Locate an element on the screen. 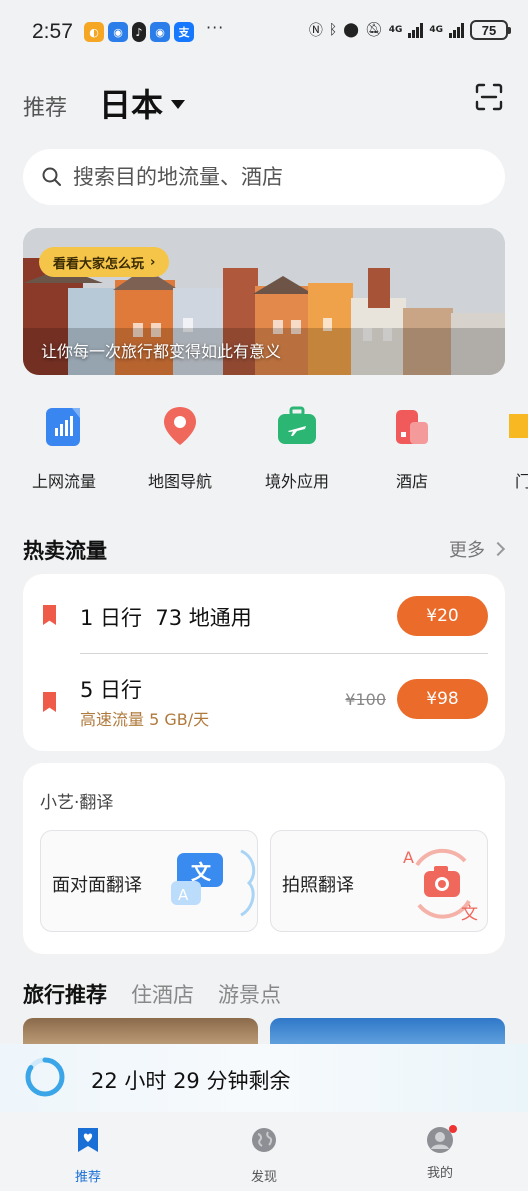 This screenshot has height=1191, width=528. hotel-building-icon is located at coordinates (412, 427).